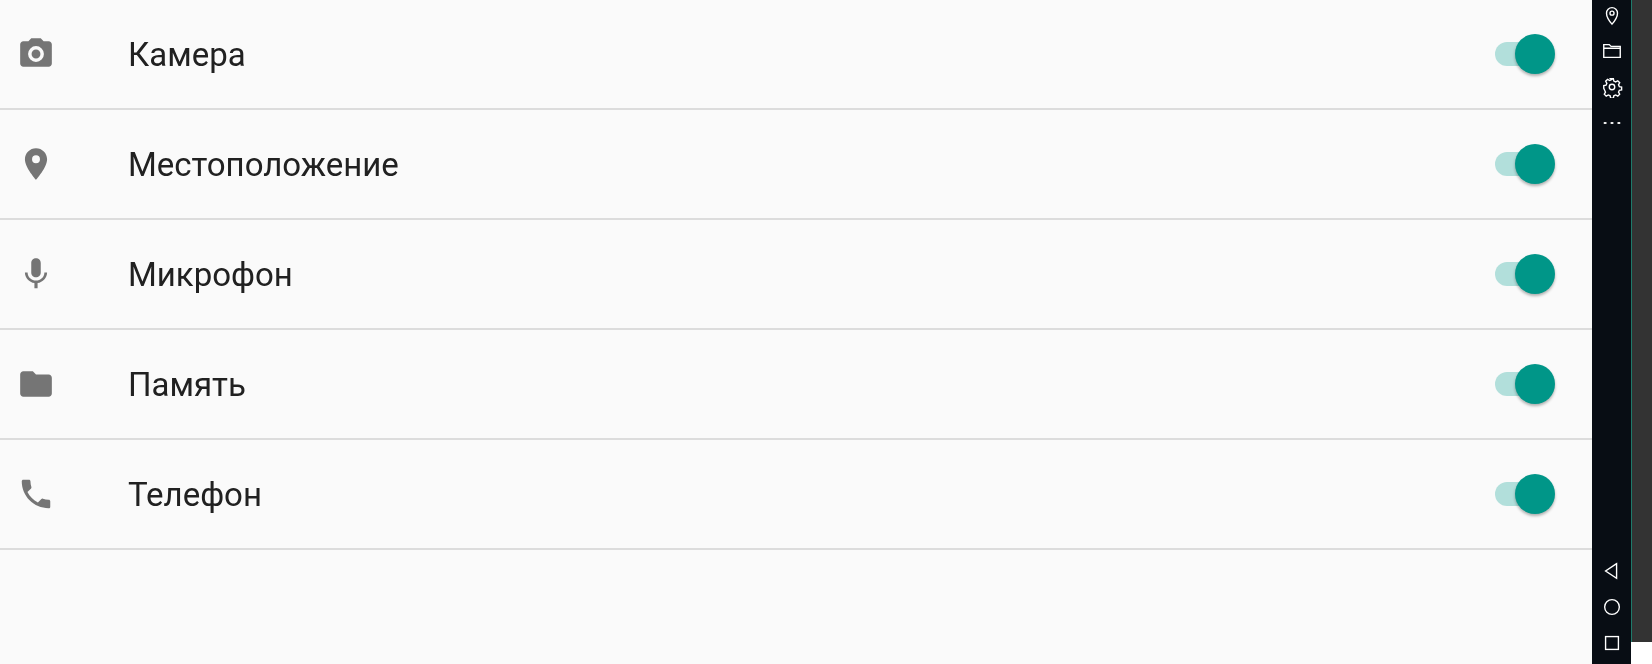 The height and width of the screenshot is (664, 1652). Describe the element at coordinates (1611, 87) in the screenshot. I see `settings-icon` at that location.